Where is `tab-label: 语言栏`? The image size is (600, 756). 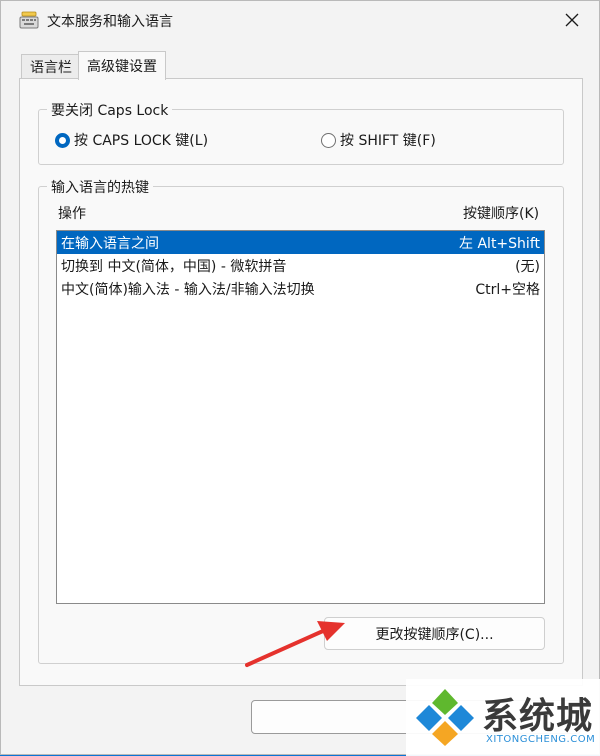
tab-label: 语言栏 is located at coordinates (51, 68).